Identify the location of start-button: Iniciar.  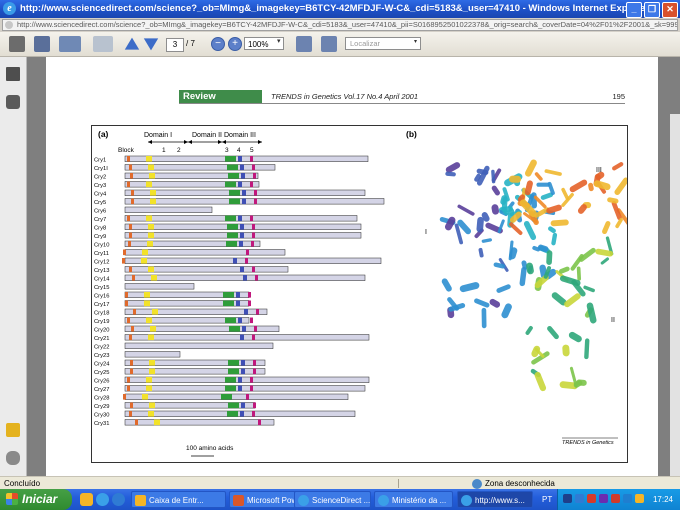
(36, 499).